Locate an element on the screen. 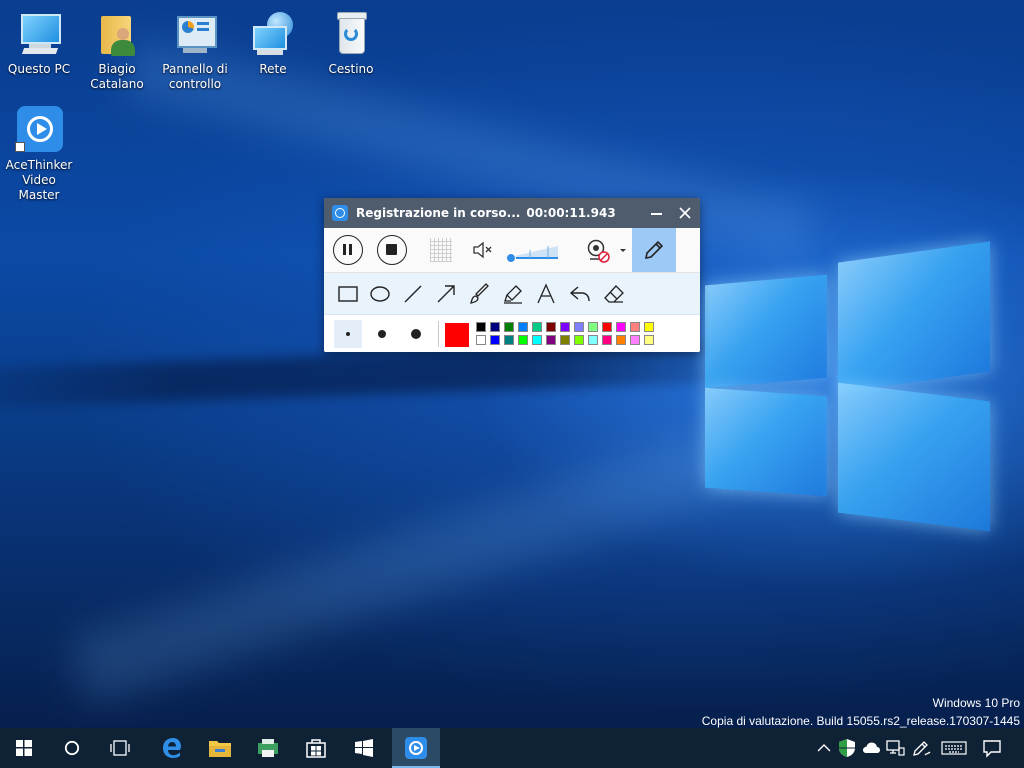 This screenshot has width=1024, height=768. taskbar-edge is located at coordinates (172, 748).